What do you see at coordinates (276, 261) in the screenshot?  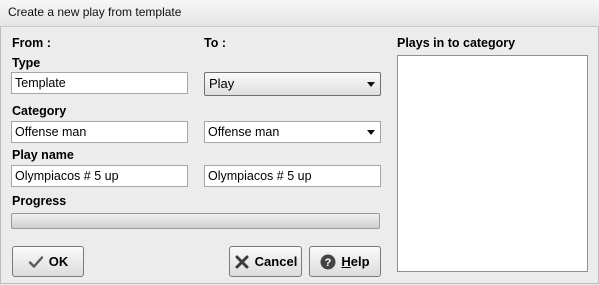 I see `cancel-label: Cancel` at bounding box center [276, 261].